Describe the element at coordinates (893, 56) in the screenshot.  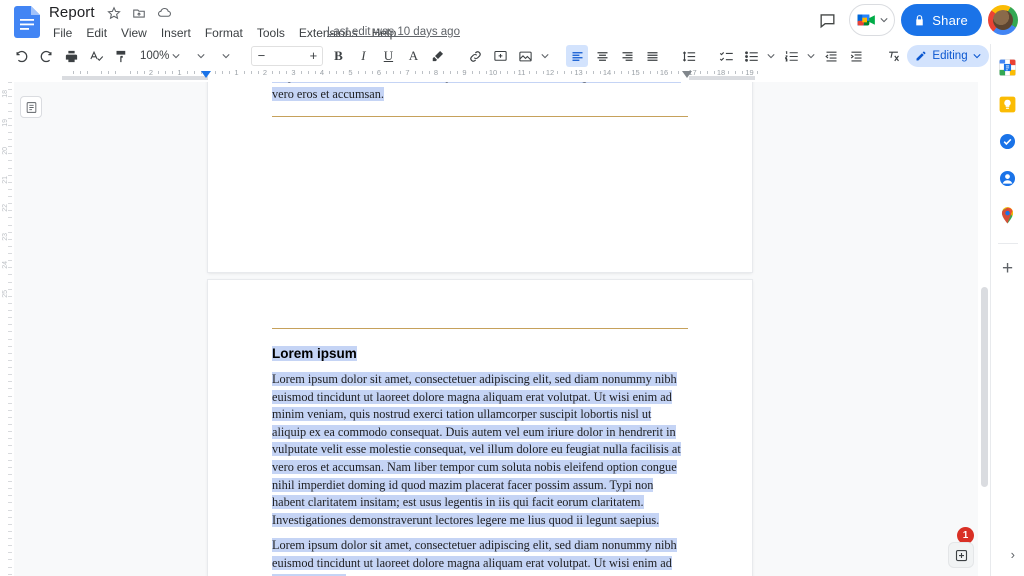
I see `clear-formatting-icon` at that location.